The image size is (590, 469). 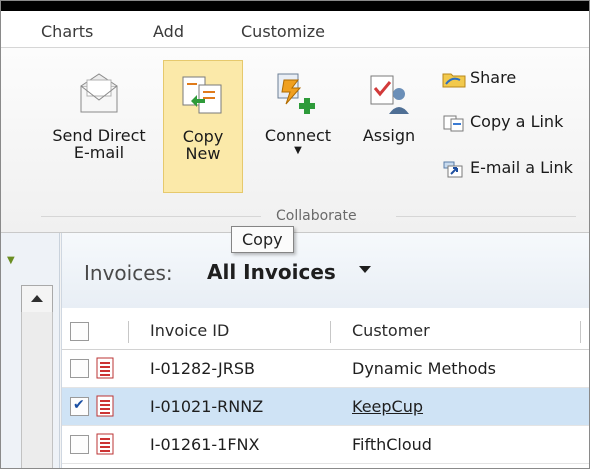 What do you see at coordinates (316, 216) in the screenshot?
I see `collaborate-group-label: Collaborate` at bounding box center [316, 216].